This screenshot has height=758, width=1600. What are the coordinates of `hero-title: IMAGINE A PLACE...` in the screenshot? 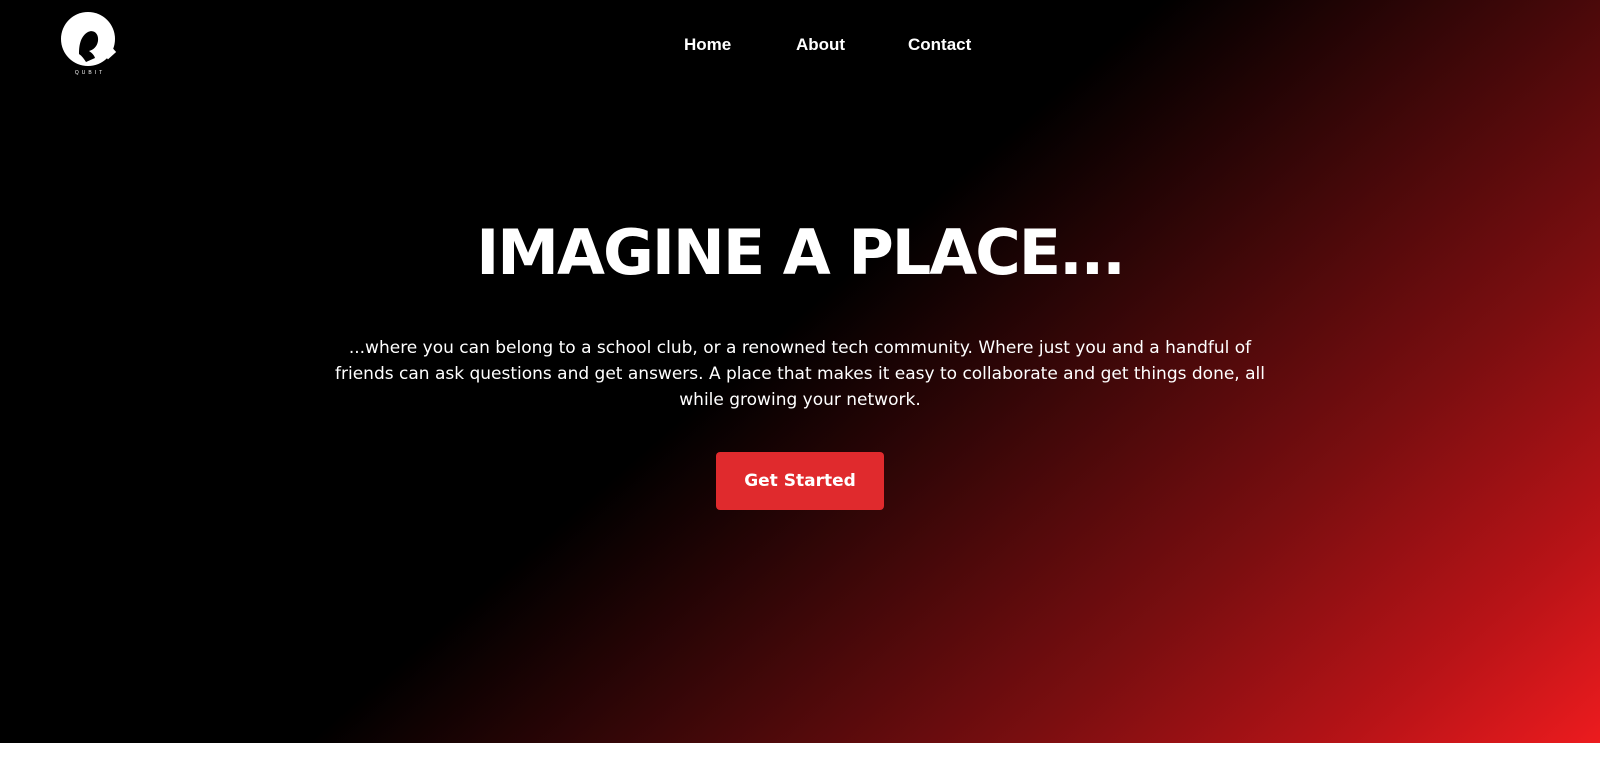 It's located at (801, 252).